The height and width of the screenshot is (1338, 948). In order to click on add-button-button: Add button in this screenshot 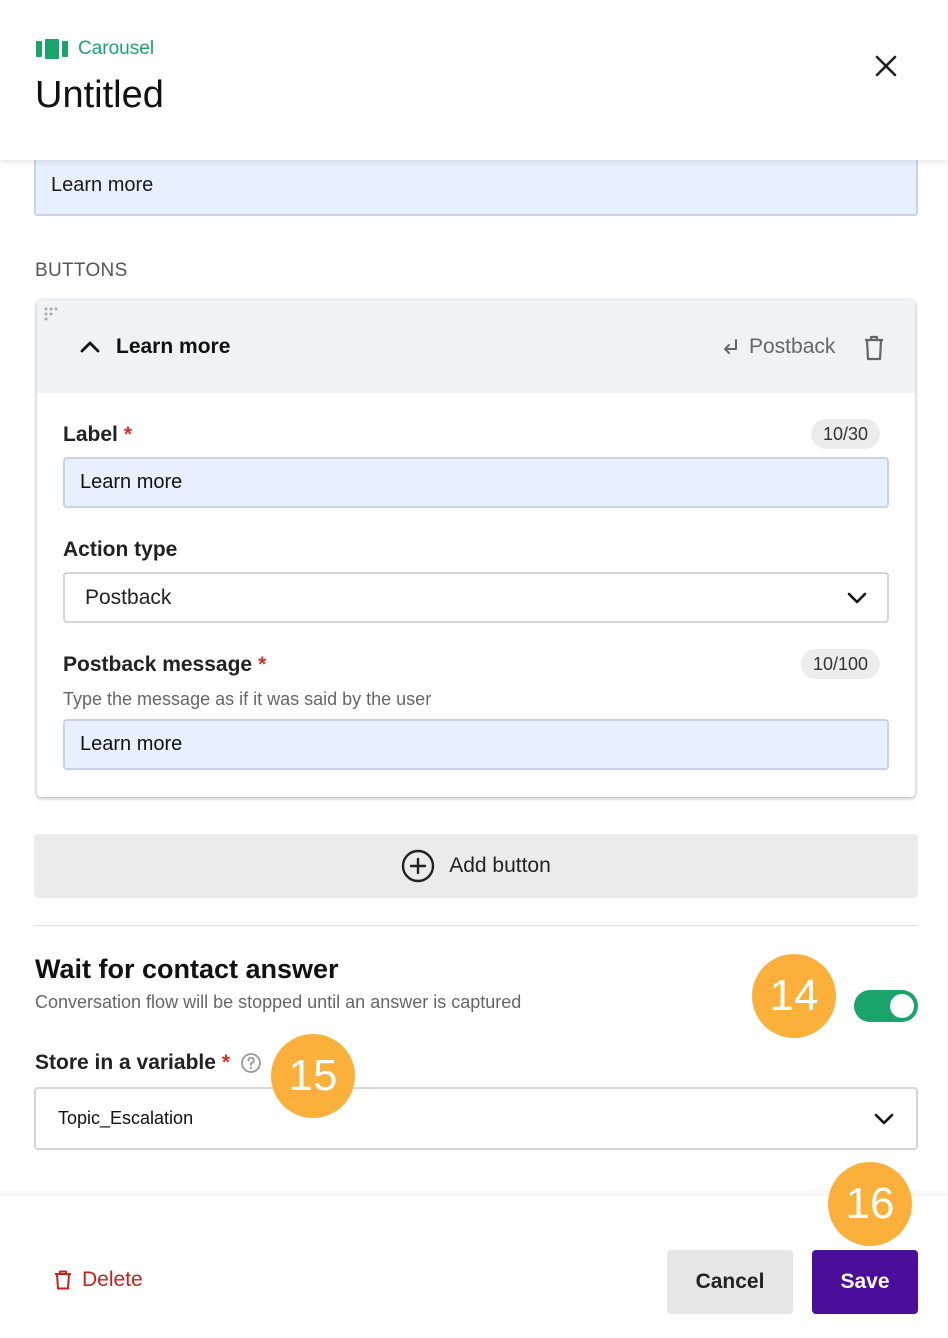, I will do `click(476, 866)`.